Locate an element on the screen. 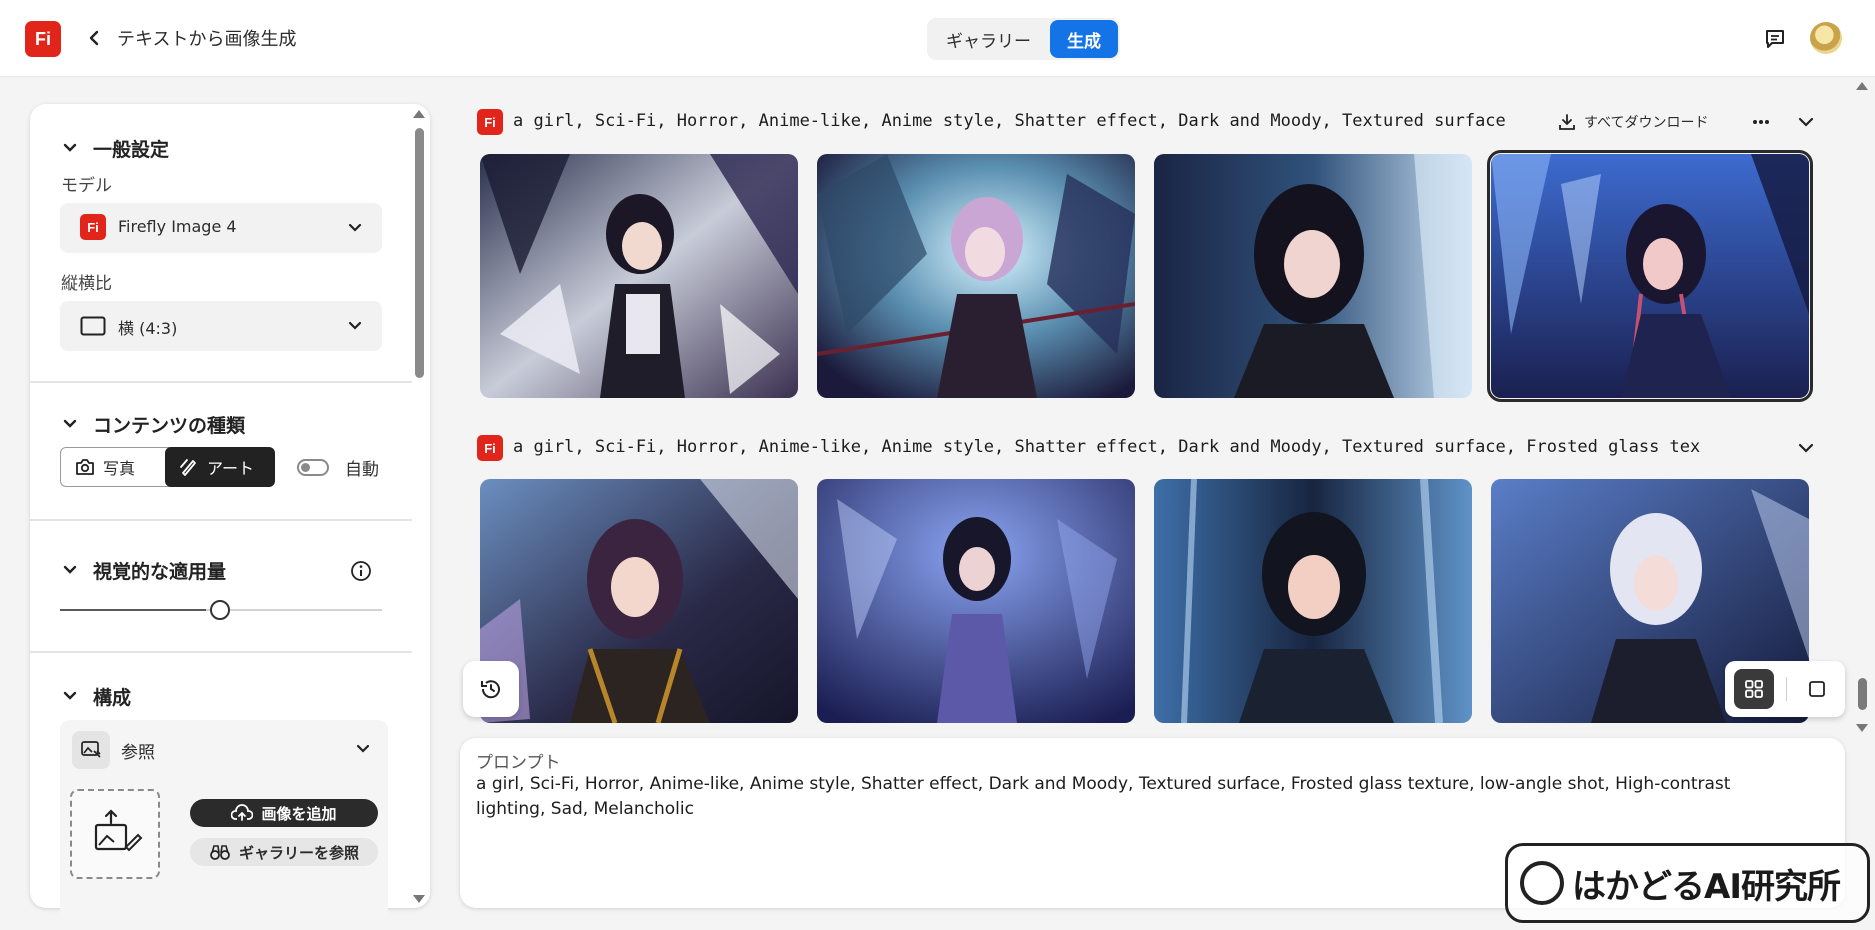  avatar is located at coordinates (1826, 38).